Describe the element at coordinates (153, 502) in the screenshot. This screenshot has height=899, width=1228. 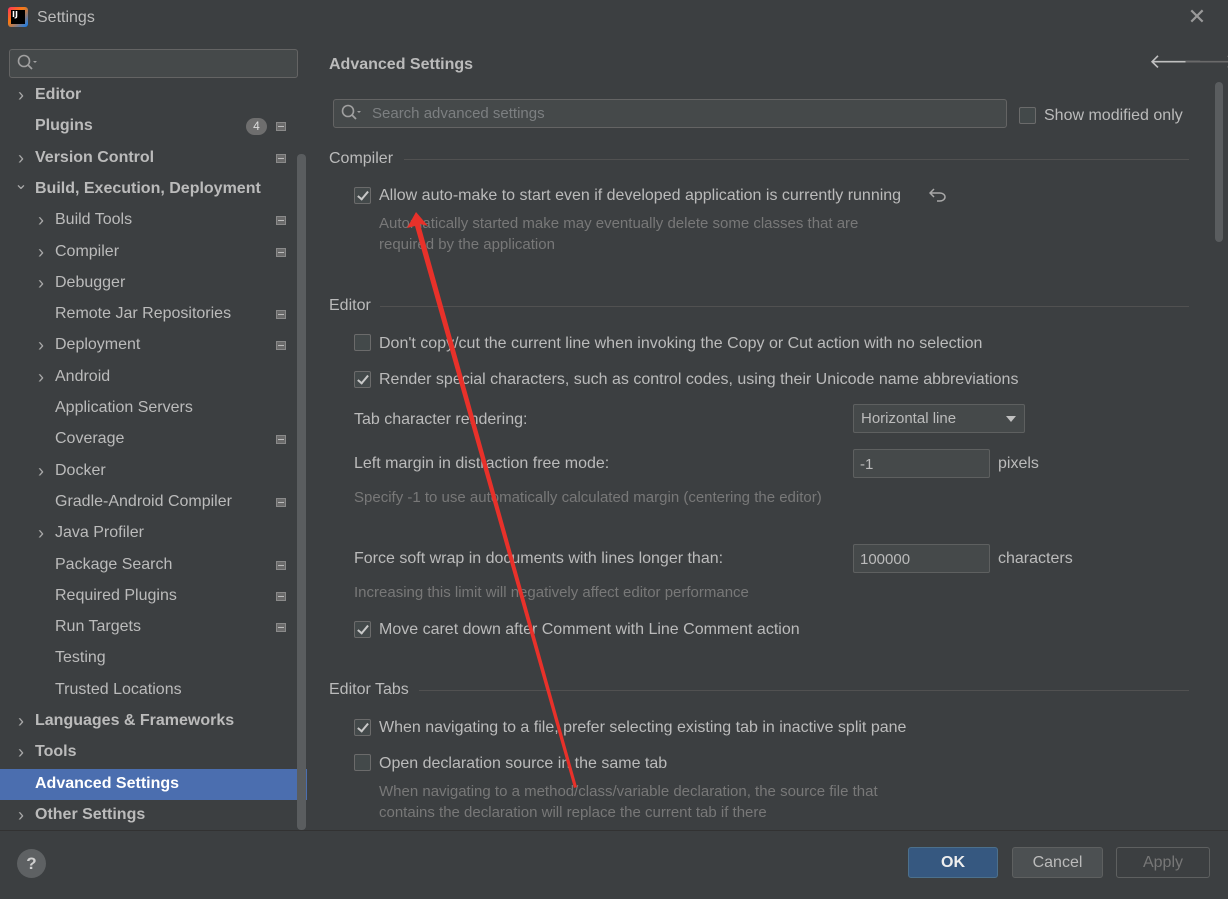
I see `sidebar-item-gradle-android-compiler: Gradle-Android Compiler` at that location.